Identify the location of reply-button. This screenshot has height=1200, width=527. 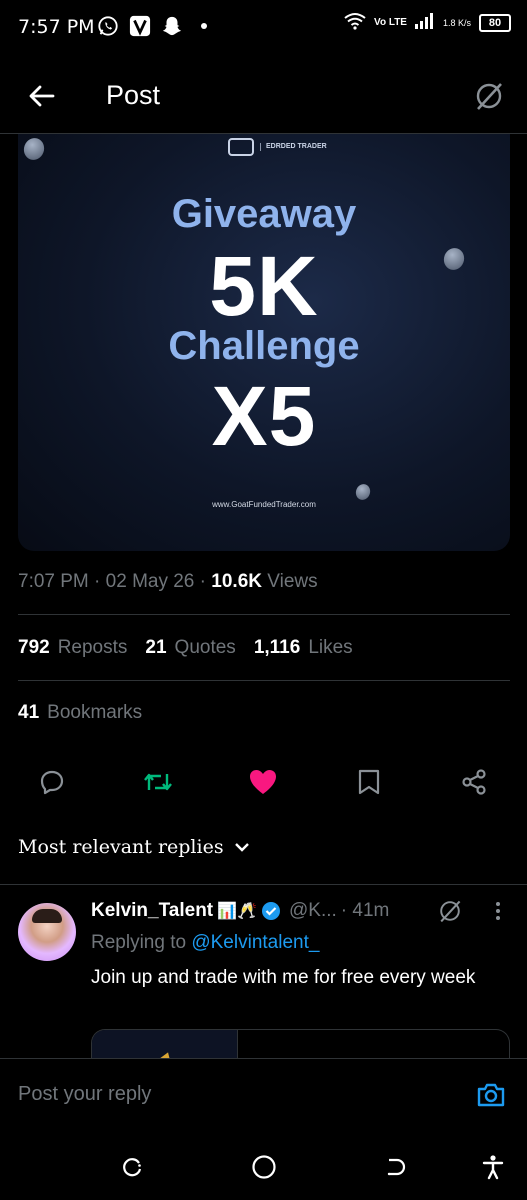
(52, 782).